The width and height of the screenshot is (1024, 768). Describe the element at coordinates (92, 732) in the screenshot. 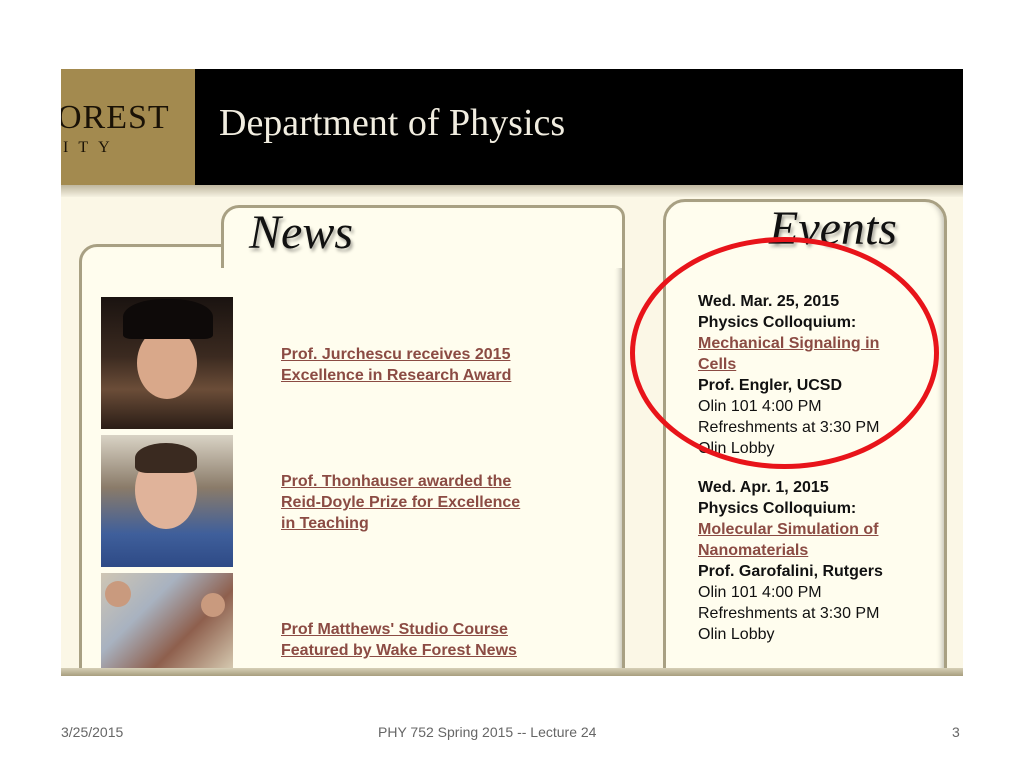

I see `slide-footer-date: 3/25/2015` at that location.